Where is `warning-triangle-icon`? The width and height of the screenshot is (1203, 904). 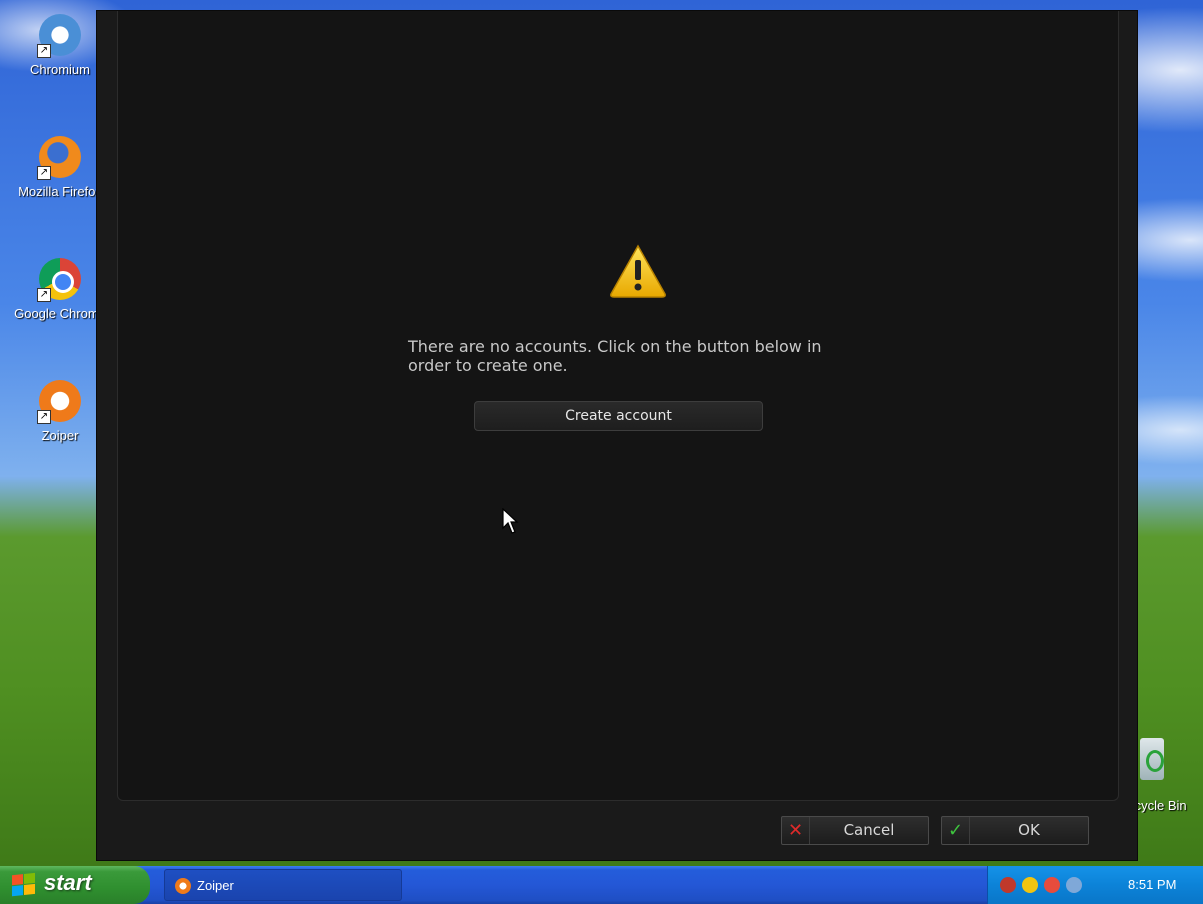
warning-triangle-icon is located at coordinates (638, 271).